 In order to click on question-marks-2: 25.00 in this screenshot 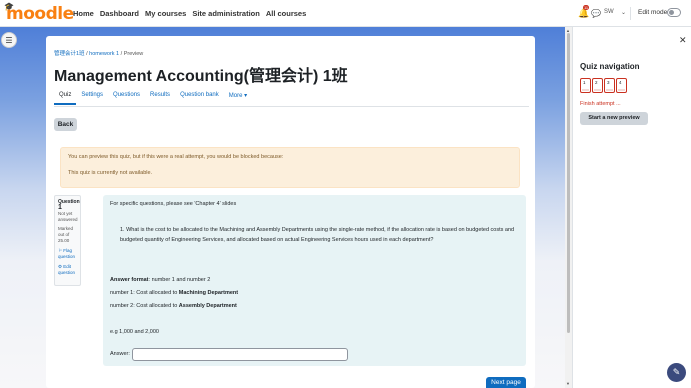, I will do `click(64, 240)`.